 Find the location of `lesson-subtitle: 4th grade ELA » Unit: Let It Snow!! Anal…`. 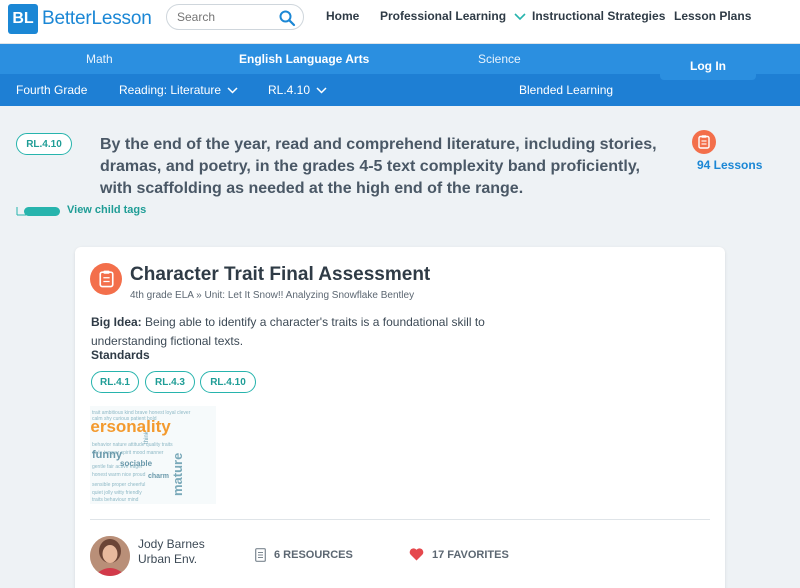

lesson-subtitle: 4th grade ELA » Unit: Let It Snow!! Anal… is located at coordinates (272, 295).